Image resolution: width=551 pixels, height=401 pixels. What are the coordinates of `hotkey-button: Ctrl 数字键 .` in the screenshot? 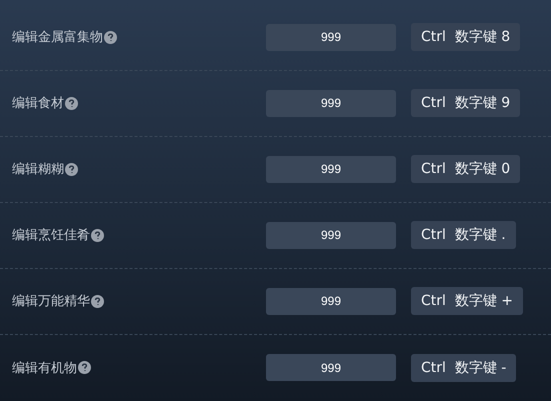 It's located at (463, 235).